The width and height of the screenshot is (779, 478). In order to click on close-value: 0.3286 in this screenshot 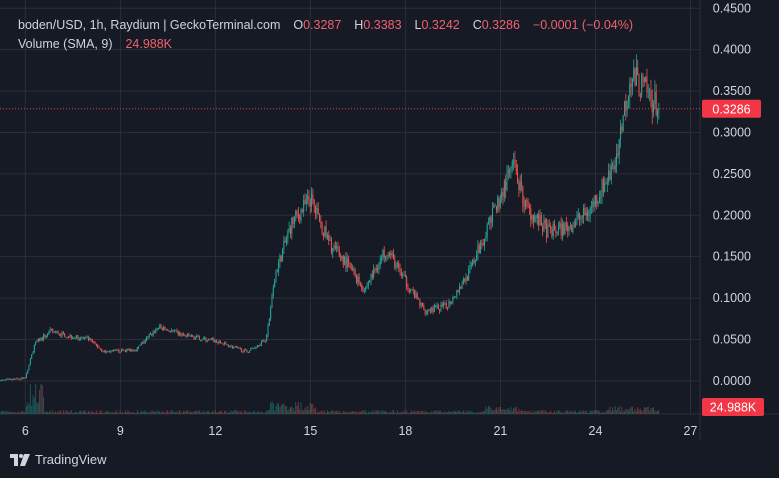, I will do `click(500, 25)`.